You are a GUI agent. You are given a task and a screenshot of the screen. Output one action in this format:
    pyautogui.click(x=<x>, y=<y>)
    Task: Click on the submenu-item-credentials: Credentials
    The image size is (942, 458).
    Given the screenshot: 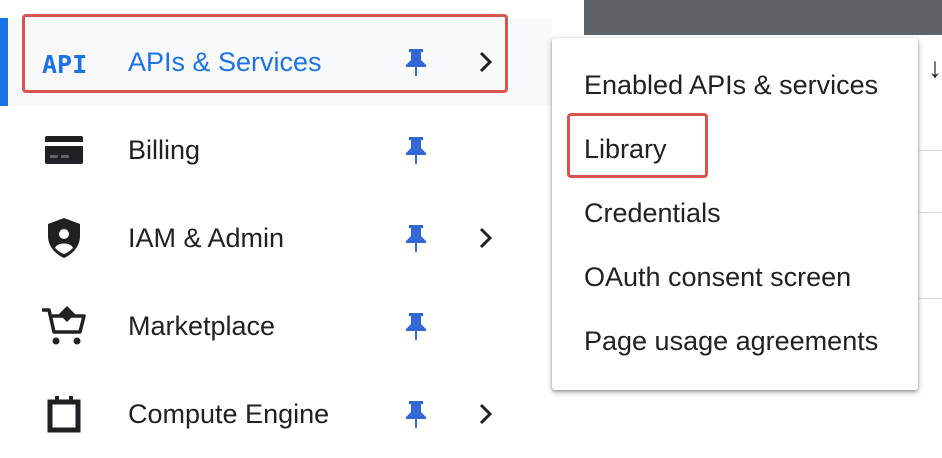 What is the action you would take?
    pyautogui.click(x=735, y=214)
    